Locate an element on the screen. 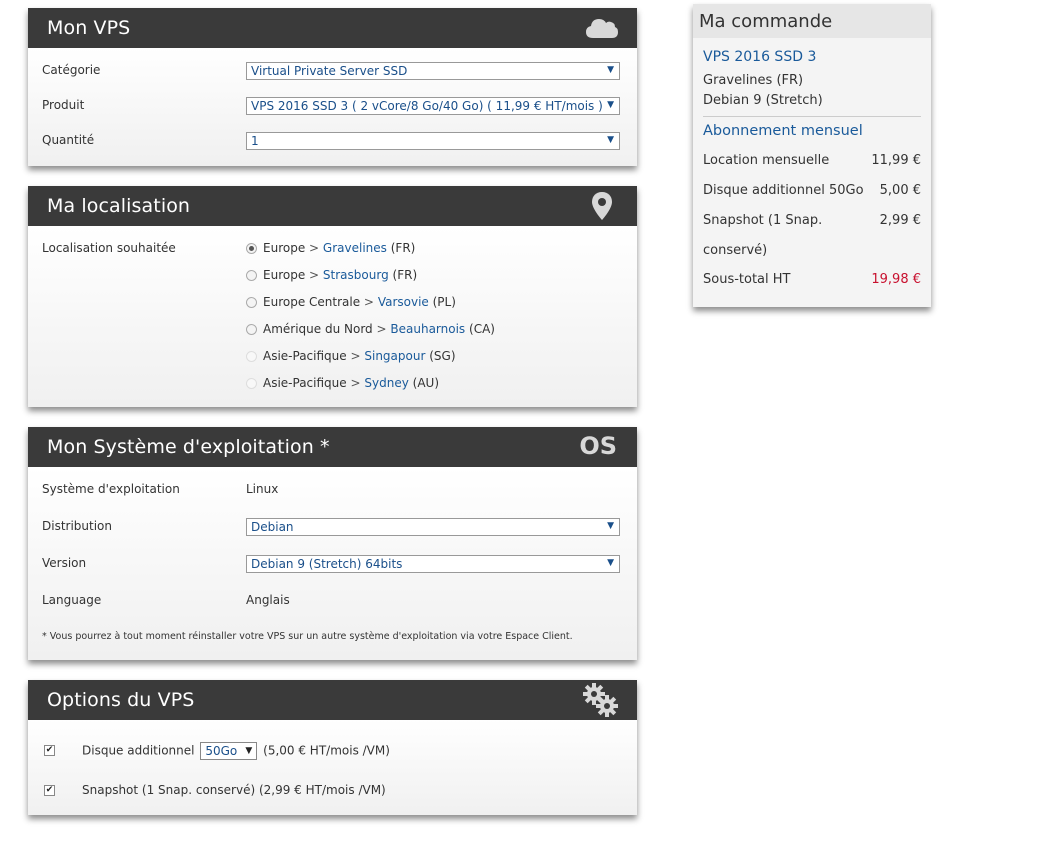 The height and width of the screenshot is (841, 1061). quantite-label: Quantité is located at coordinates (68, 140).